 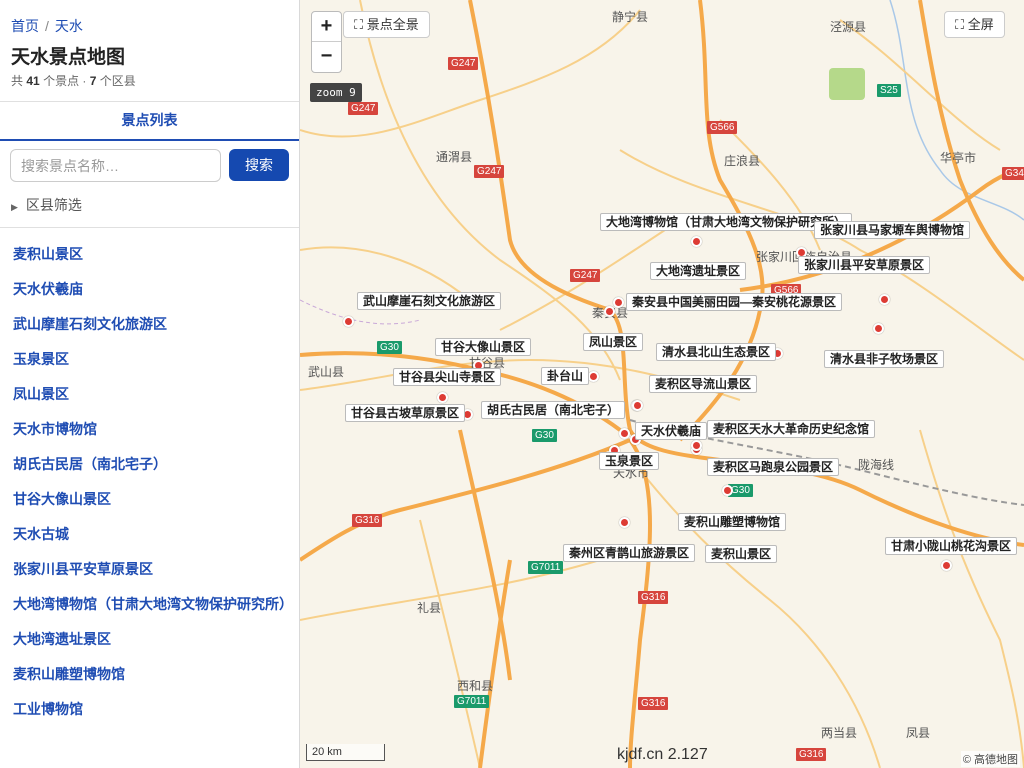 I want to click on search-input, so click(x=115, y=165).